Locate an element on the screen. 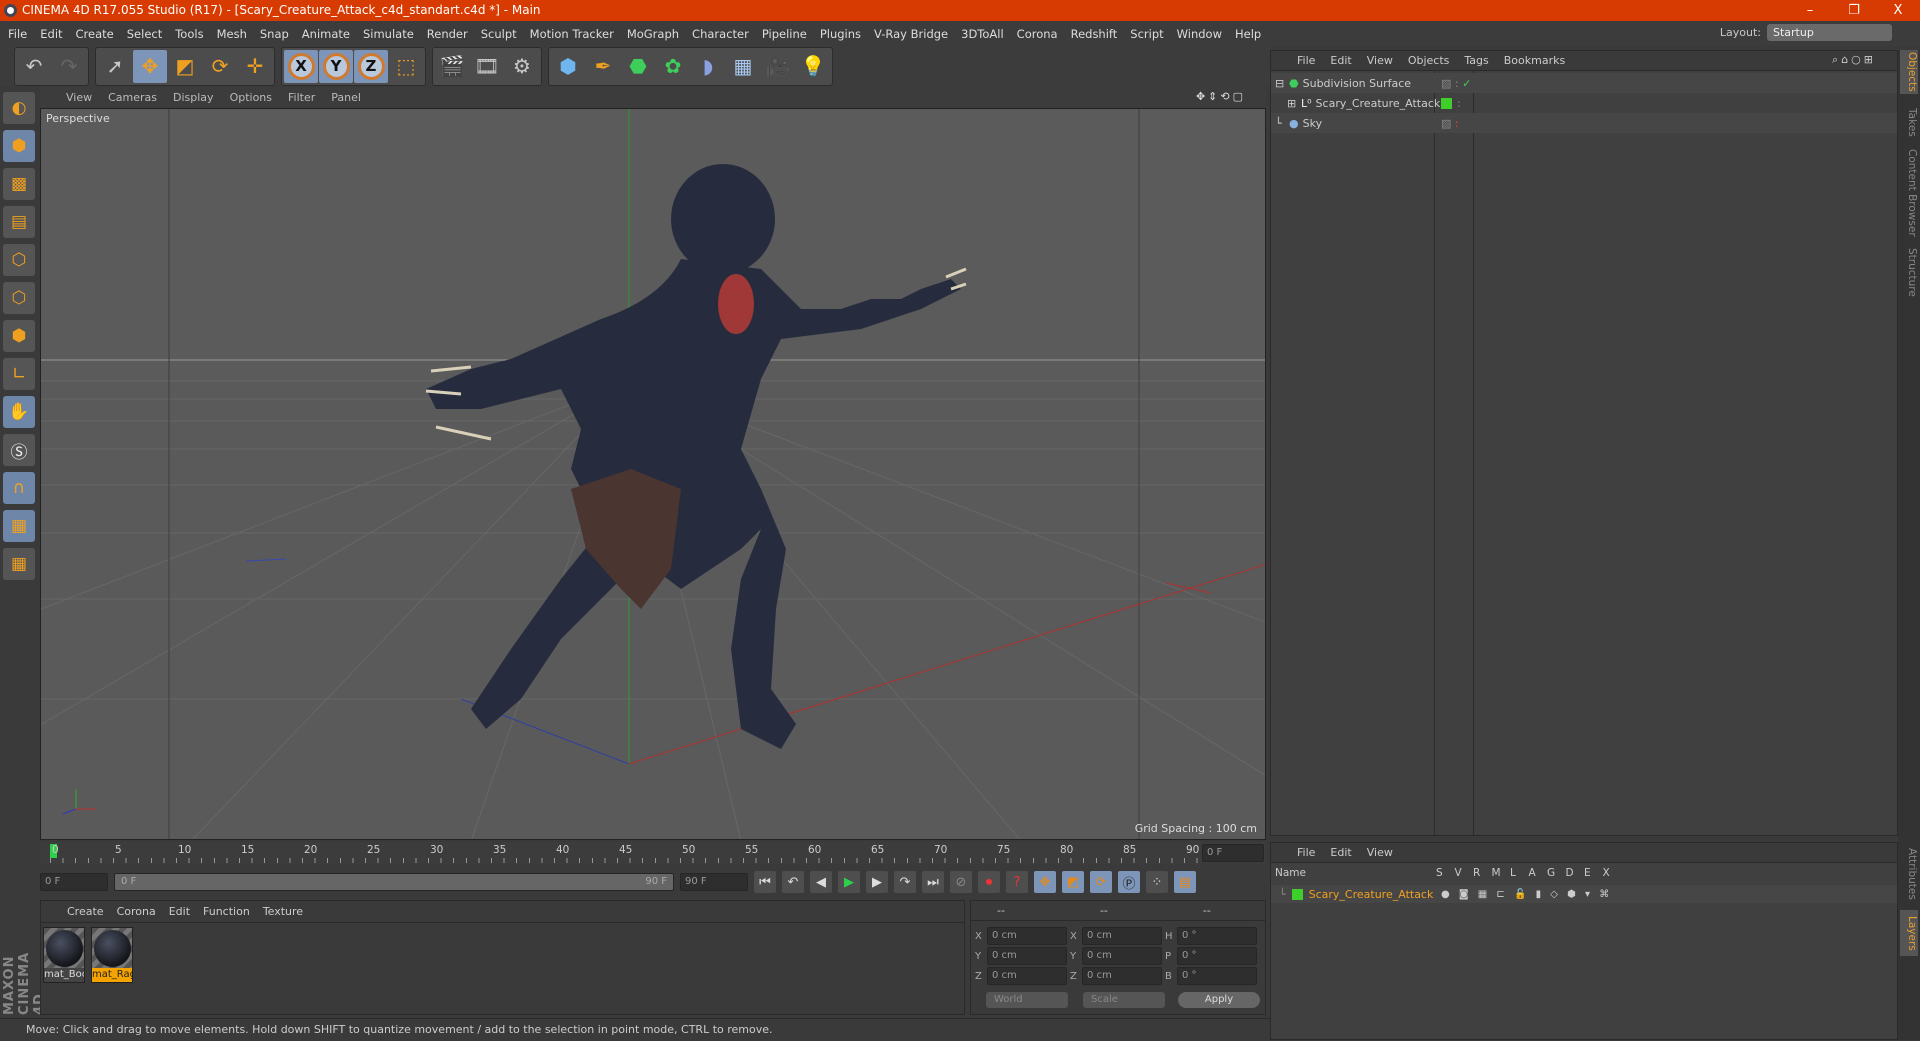 This screenshot has width=1920, height=1041. menu-mograph: MoGraph is located at coordinates (653, 34).